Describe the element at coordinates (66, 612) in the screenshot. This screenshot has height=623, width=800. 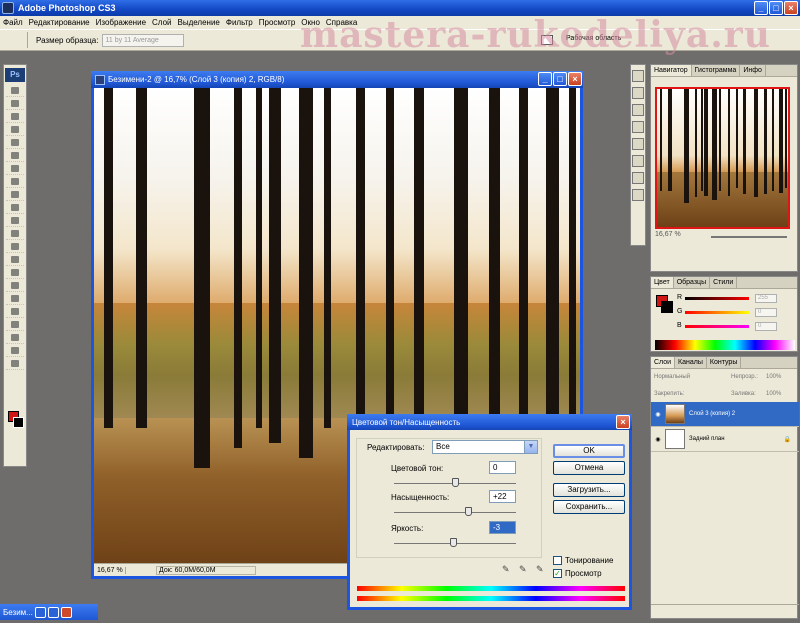
I see `taskbar-close-icon` at that location.